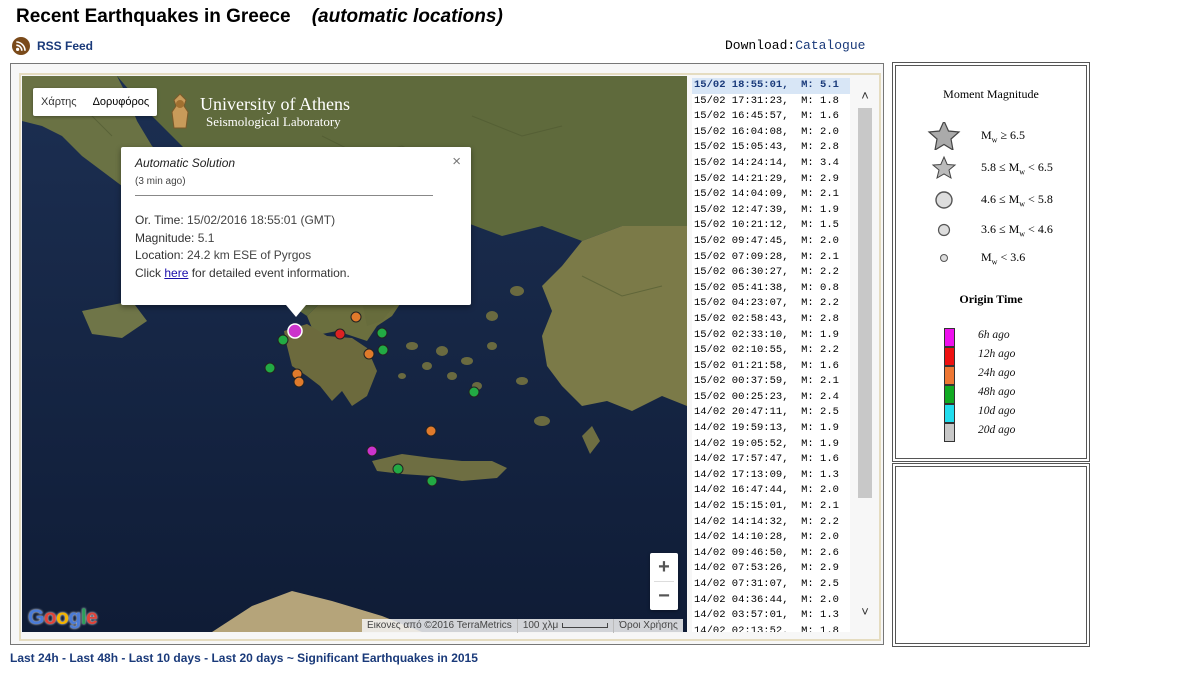 The image size is (1186, 690). I want to click on origin-time-row: 12h ago, so click(991, 355).